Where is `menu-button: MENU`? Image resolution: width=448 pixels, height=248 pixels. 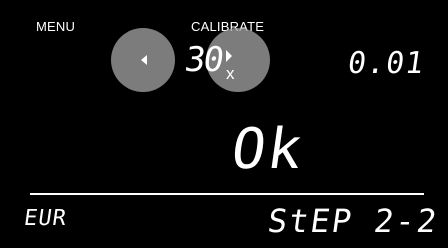 menu-button: MENU is located at coordinates (55, 26).